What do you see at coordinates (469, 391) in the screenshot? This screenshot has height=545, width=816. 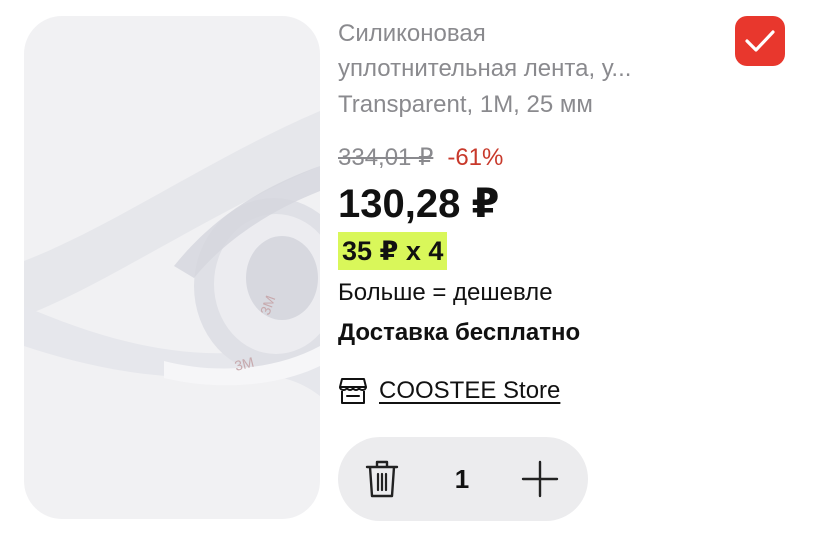 I see `store-name-link: COOSTEE Store` at bounding box center [469, 391].